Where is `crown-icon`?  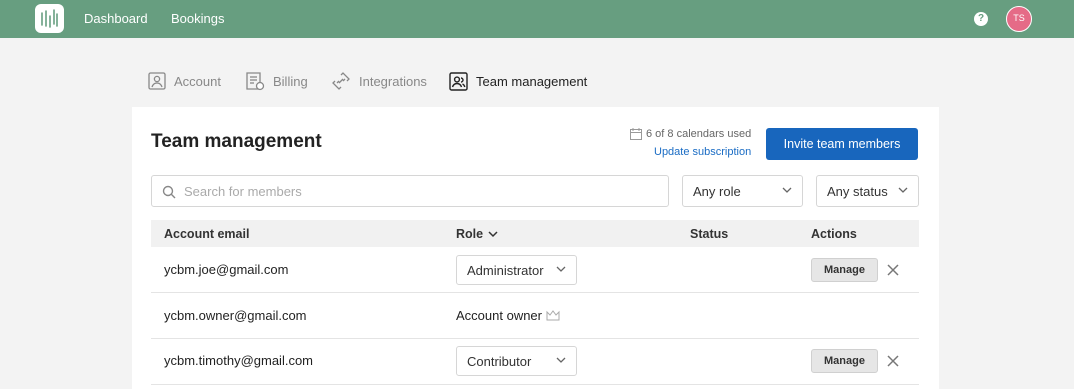
crown-icon is located at coordinates (553, 315).